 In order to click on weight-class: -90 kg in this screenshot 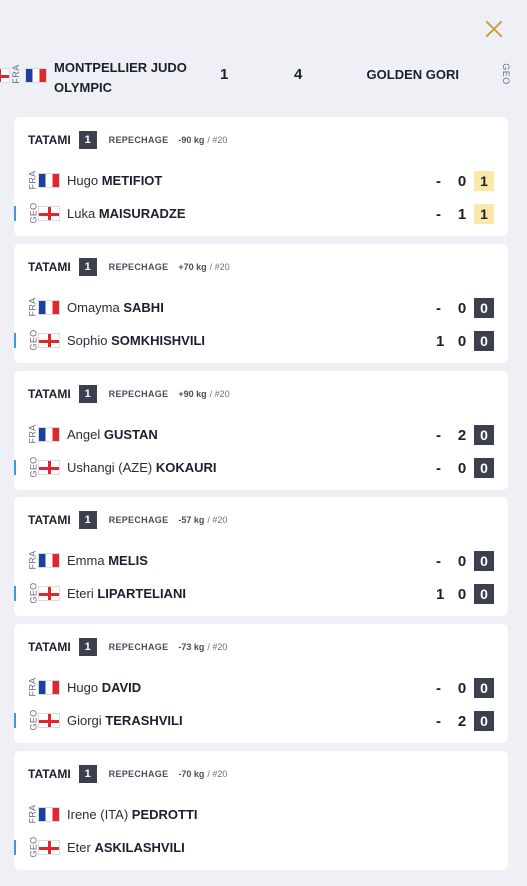, I will do `click(191, 140)`.